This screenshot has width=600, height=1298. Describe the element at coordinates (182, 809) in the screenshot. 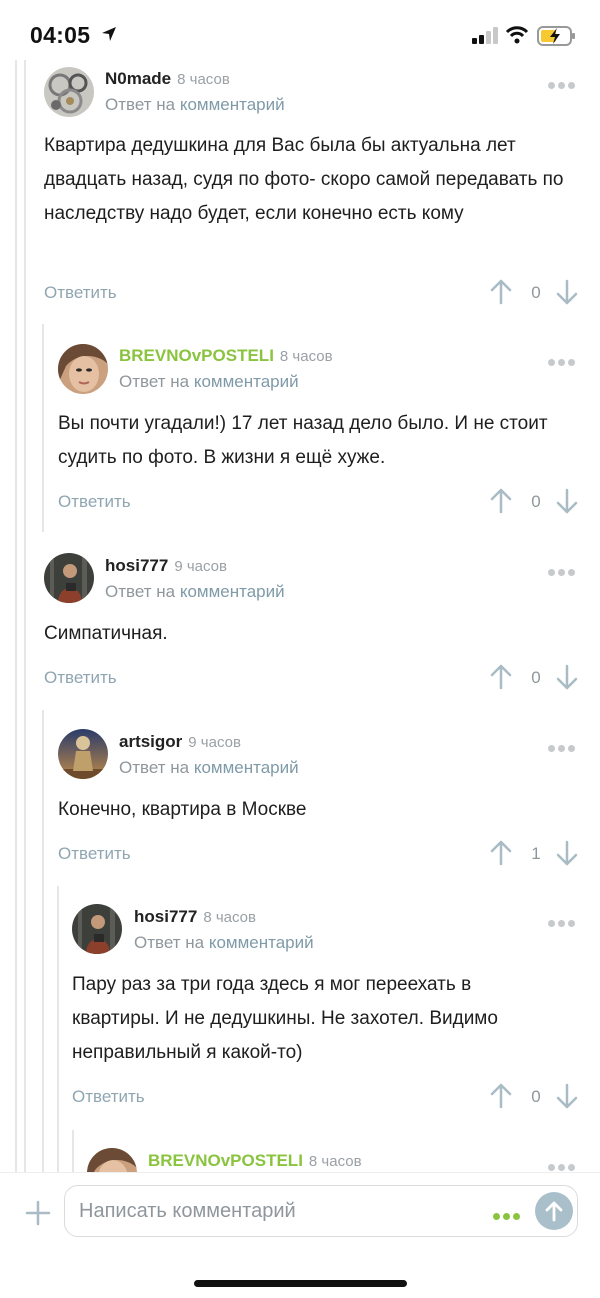

I see `comment-text: Конечно, квартира в Москве` at that location.